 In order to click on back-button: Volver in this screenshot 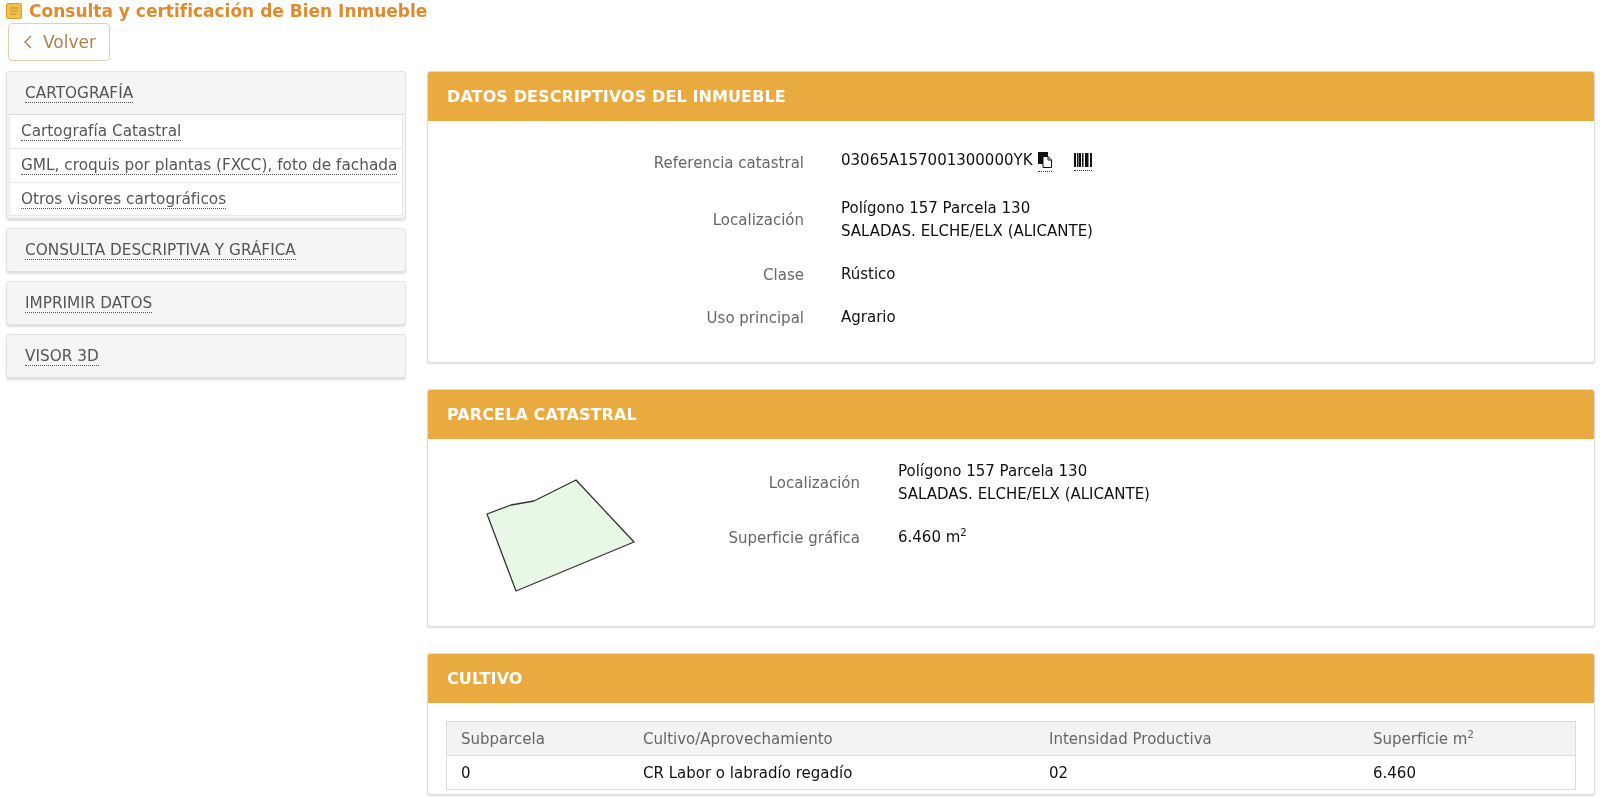, I will do `click(59, 42)`.